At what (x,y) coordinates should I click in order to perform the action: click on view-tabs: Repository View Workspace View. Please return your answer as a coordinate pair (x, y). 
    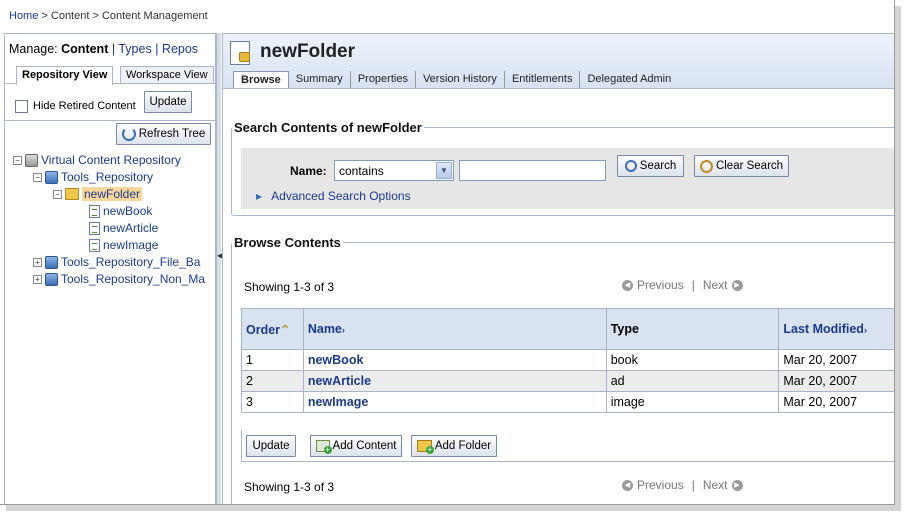
    Looking at the image, I should click on (110, 74).